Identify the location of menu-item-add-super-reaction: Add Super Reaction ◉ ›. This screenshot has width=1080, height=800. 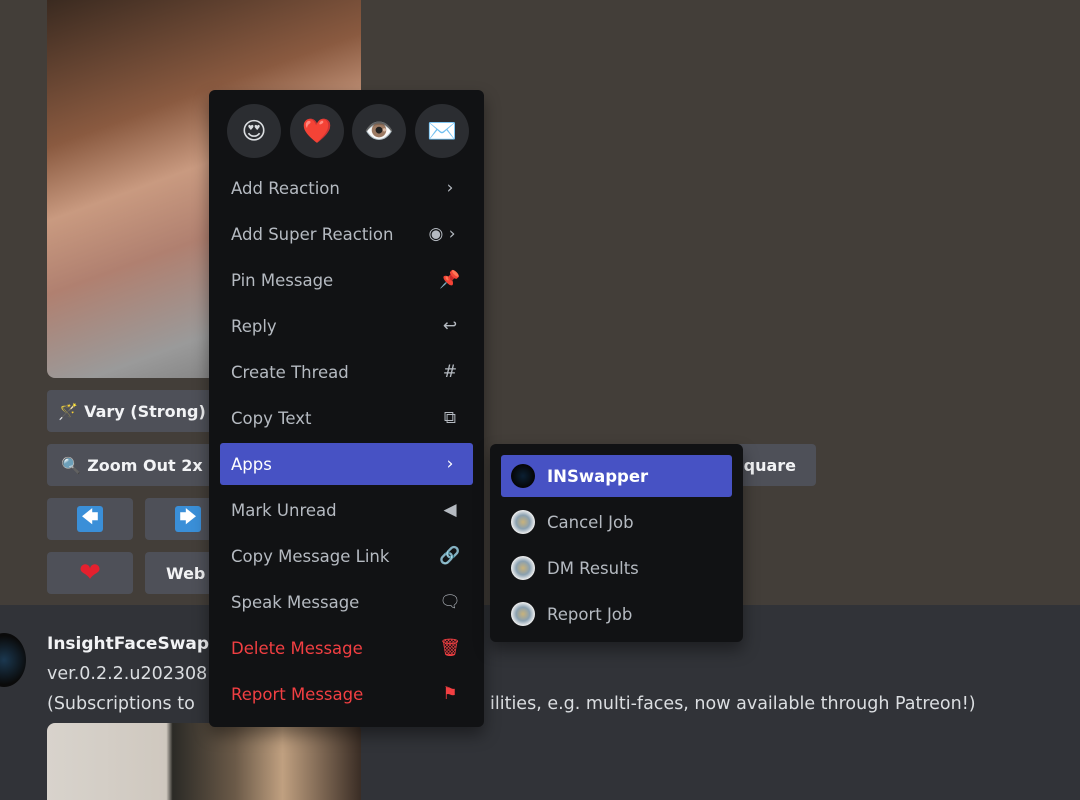
(346, 234).